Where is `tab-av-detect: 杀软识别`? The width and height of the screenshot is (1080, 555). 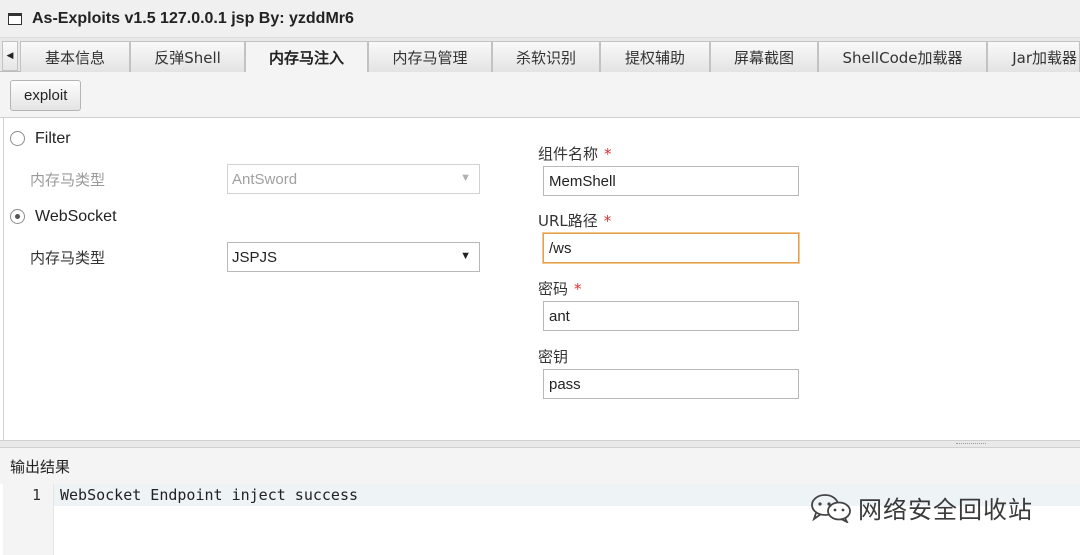
tab-av-detect: 杀软识别 is located at coordinates (546, 56).